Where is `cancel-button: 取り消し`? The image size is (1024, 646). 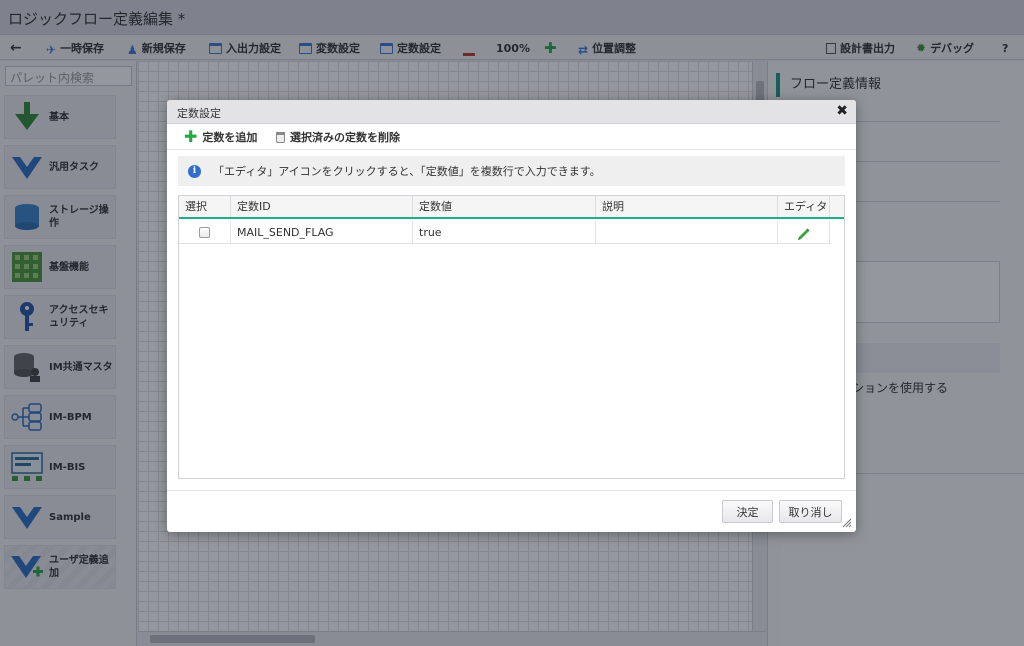 cancel-button: 取り消し is located at coordinates (810, 511).